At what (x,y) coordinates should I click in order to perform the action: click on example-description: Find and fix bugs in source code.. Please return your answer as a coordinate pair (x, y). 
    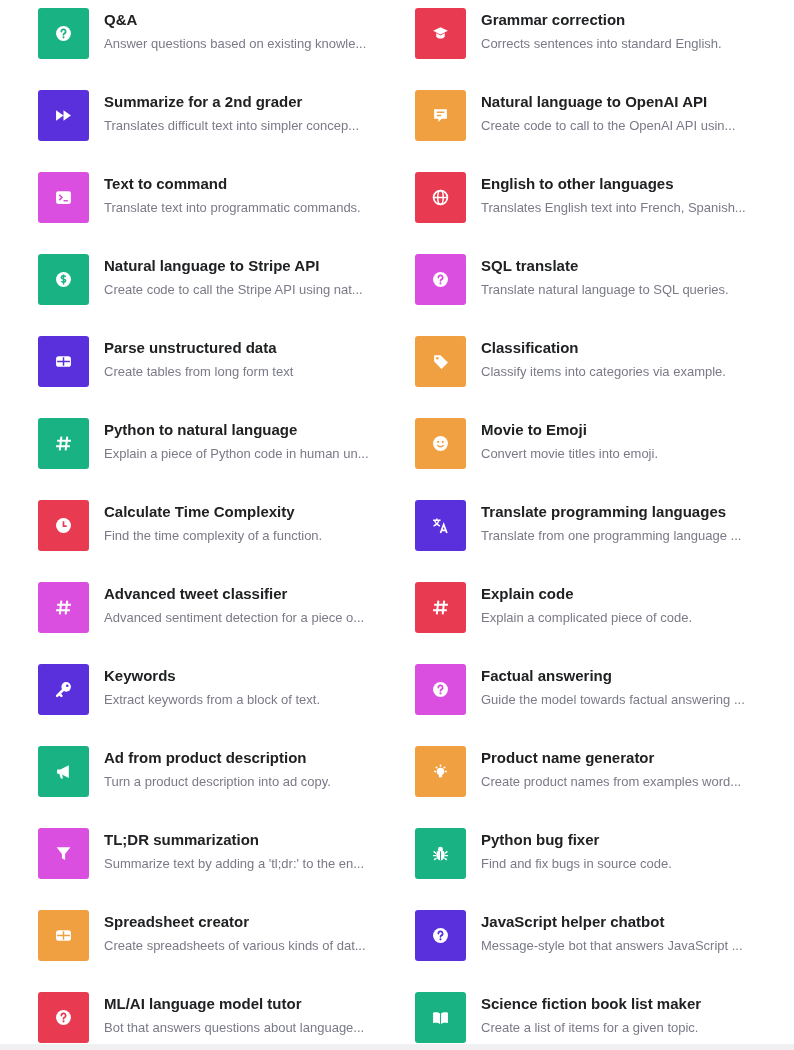
    Looking at the image, I should click on (576, 864).